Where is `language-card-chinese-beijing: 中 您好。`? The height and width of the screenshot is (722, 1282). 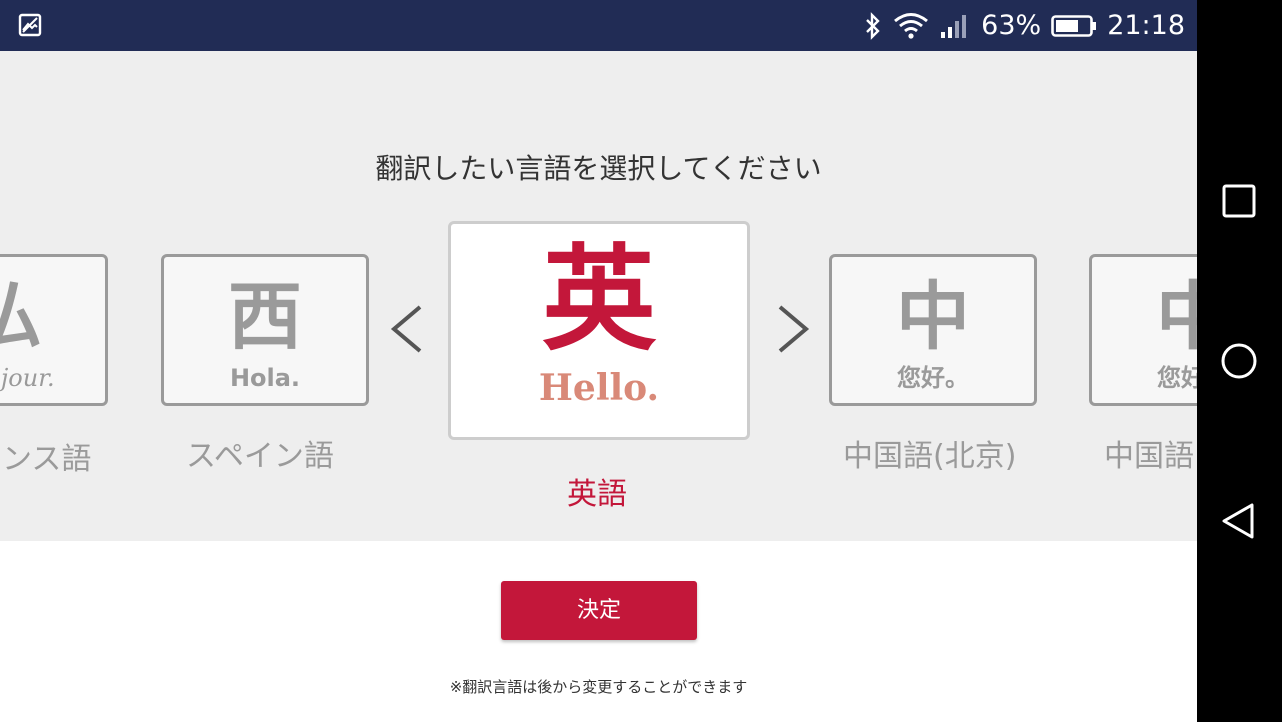 language-card-chinese-beijing: 中 您好。 is located at coordinates (933, 330).